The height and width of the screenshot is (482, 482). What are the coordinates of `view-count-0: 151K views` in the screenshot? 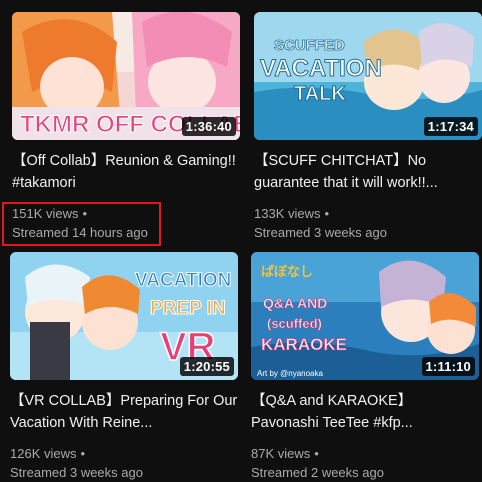 It's located at (45, 213).